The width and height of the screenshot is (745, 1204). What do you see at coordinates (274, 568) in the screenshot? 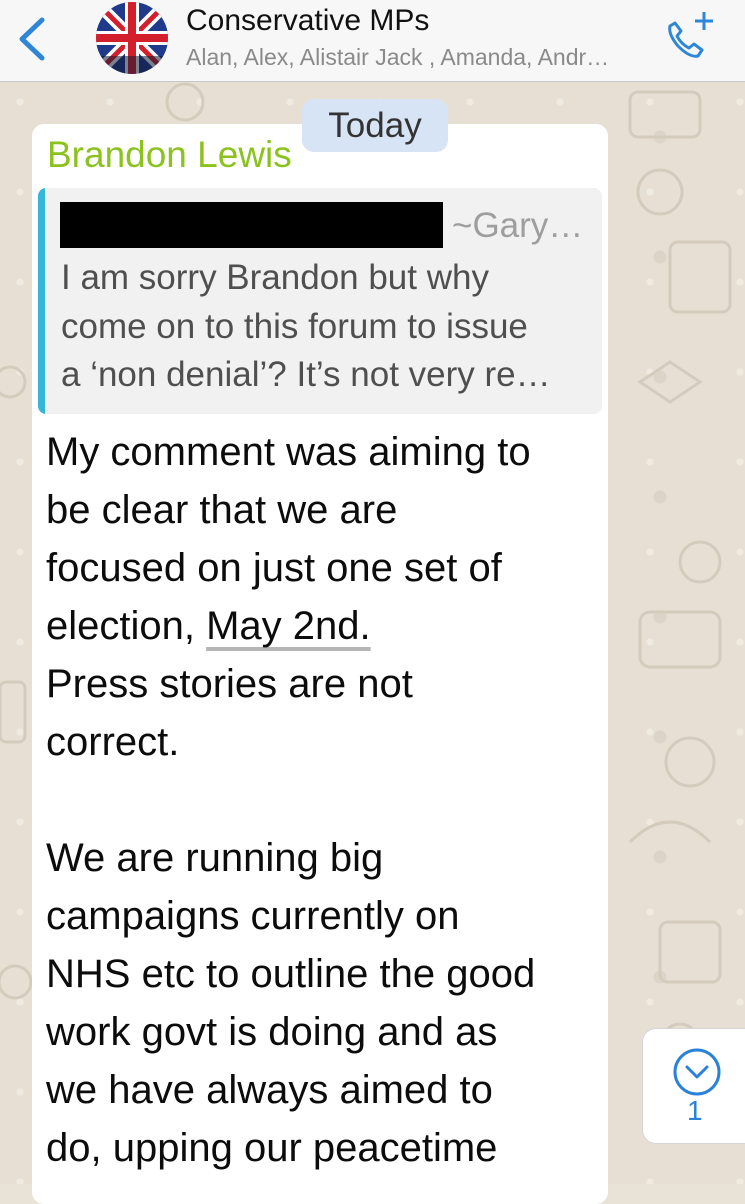
I see `message-line: focused on just one set of` at bounding box center [274, 568].